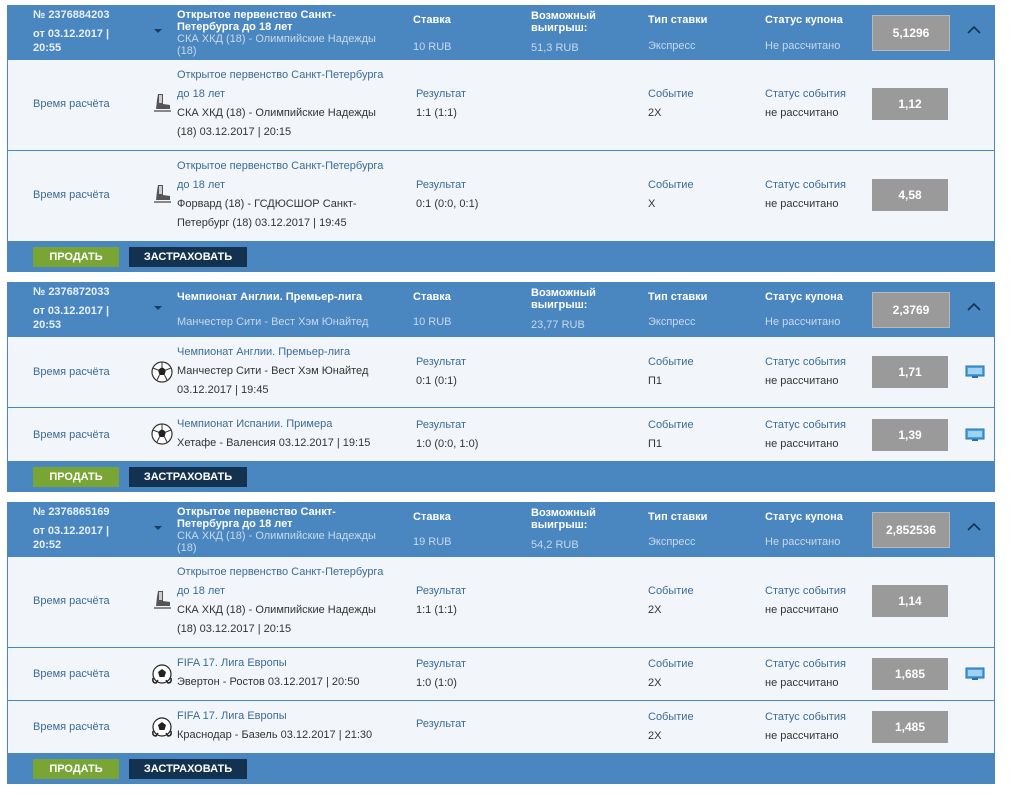 The image size is (1016, 798). Describe the element at coordinates (270, 297) in the screenshot. I see `coupon-tournament: Чемпионат Англии. Премьер-лига` at that location.